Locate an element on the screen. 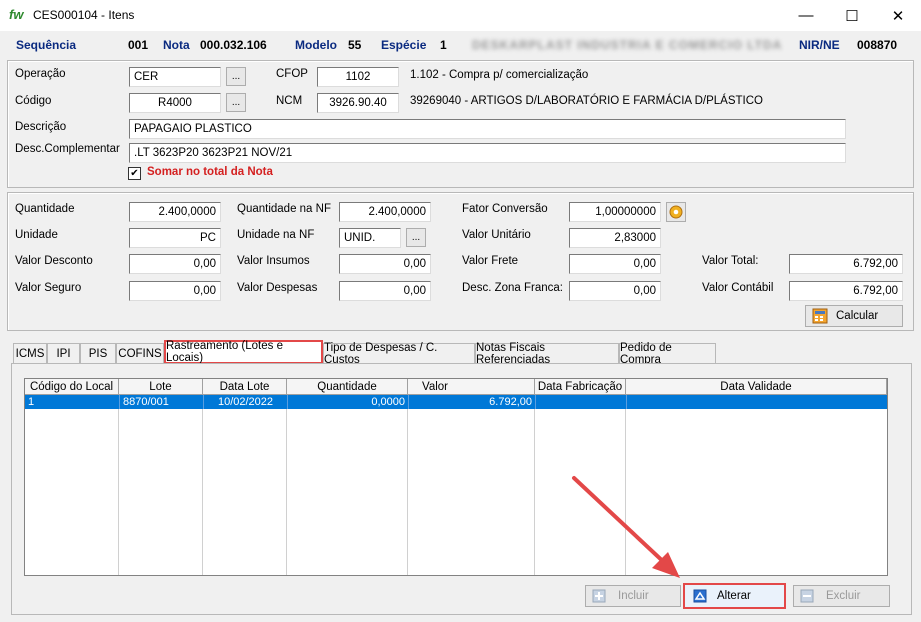  desc-complementar-textarea: .LT 3623P20 3623P21 NOV/21 is located at coordinates (487, 153).